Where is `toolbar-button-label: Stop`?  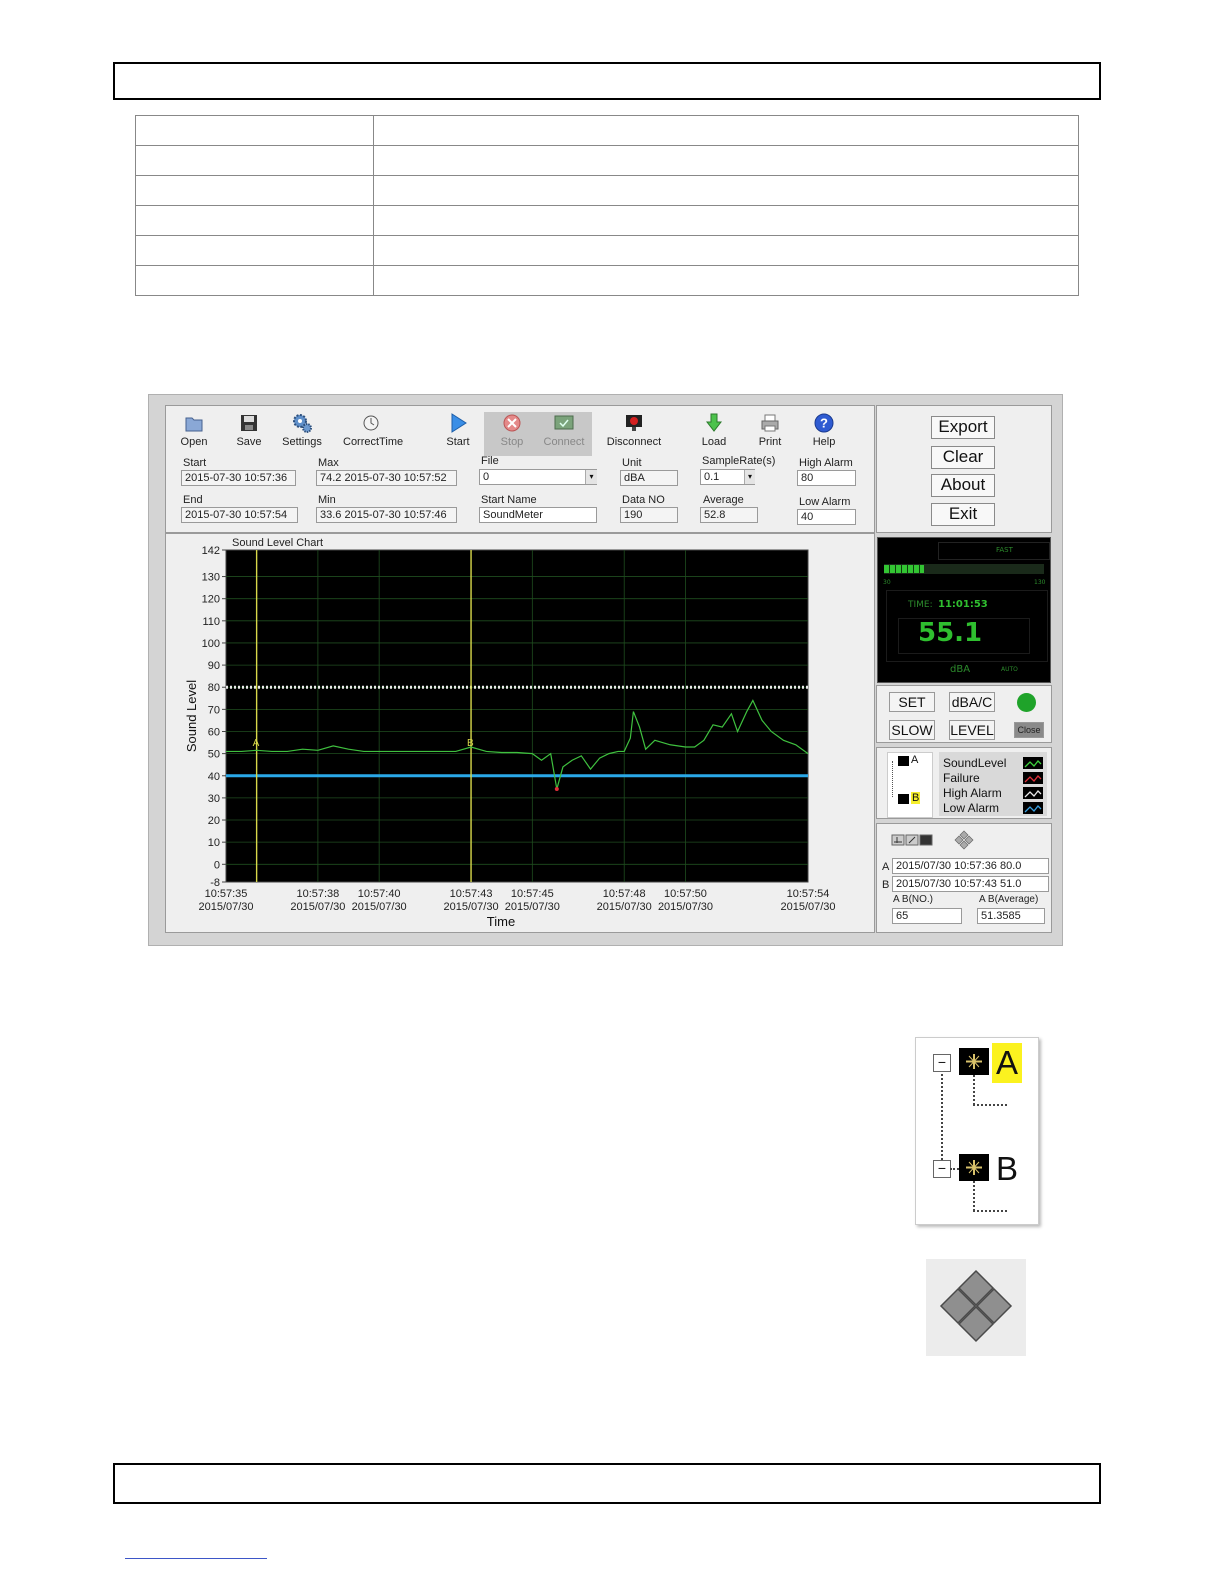
toolbar-button-label: Stop is located at coordinates (512, 442).